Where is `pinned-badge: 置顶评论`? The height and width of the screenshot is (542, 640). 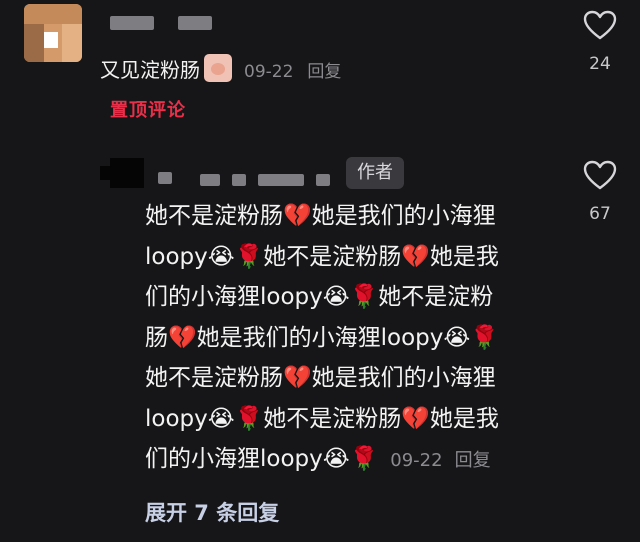
pinned-badge: 置顶评论 is located at coordinates (148, 110).